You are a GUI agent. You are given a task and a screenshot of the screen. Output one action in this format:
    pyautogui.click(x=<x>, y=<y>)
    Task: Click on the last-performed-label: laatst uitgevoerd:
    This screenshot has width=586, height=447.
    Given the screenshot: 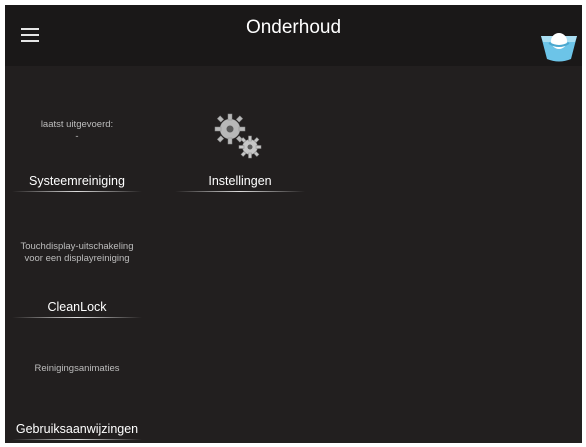 What is the action you would take?
    pyautogui.click(x=77, y=124)
    